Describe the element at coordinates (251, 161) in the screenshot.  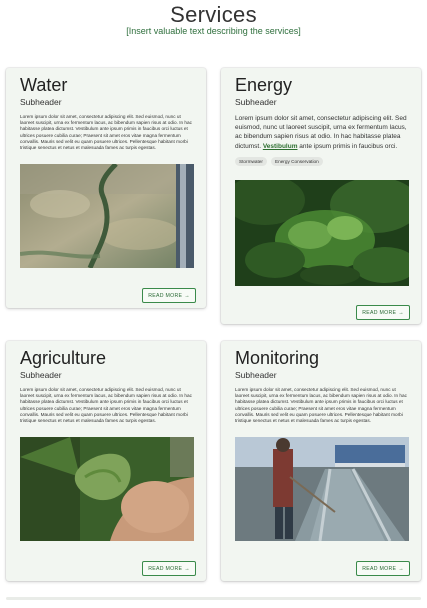
I see `tag-chip: Stormwater` at that location.